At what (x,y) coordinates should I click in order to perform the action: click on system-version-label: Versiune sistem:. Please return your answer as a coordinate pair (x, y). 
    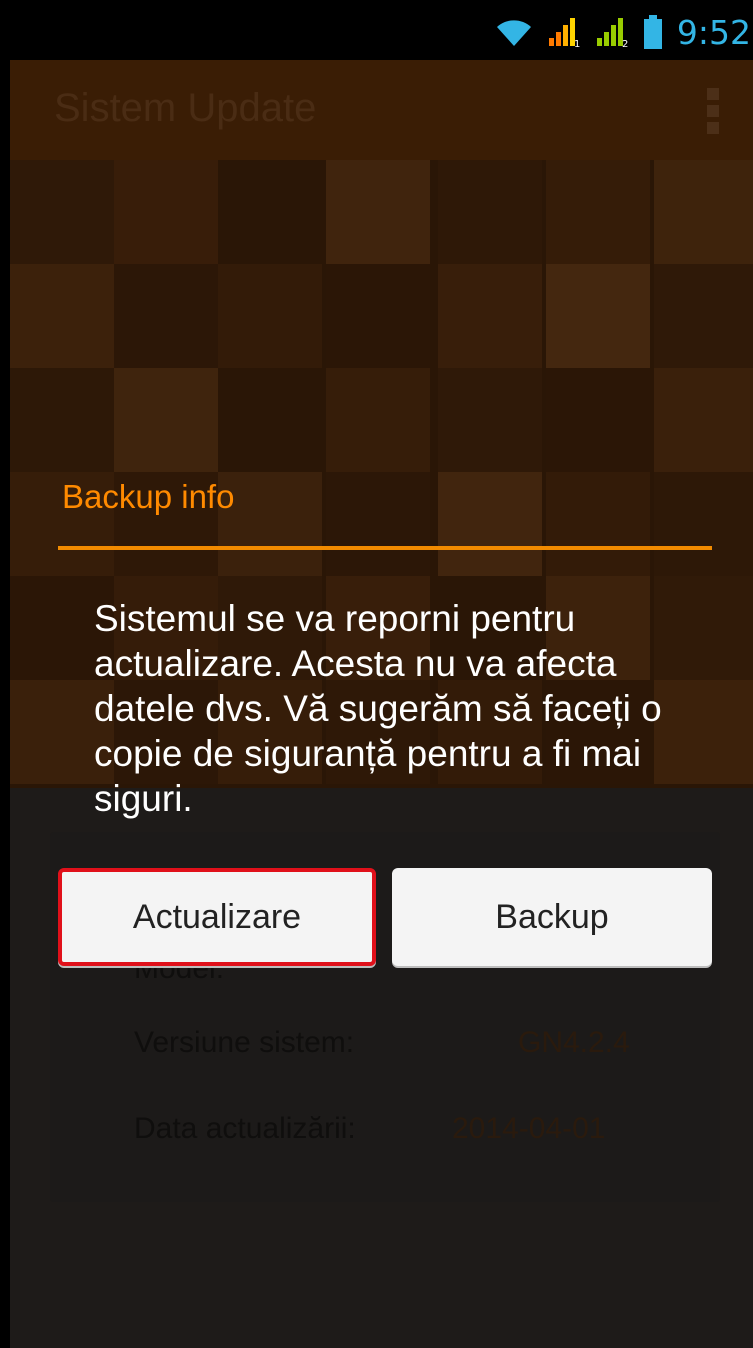
    Looking at the image, I should click on (244, 1042).